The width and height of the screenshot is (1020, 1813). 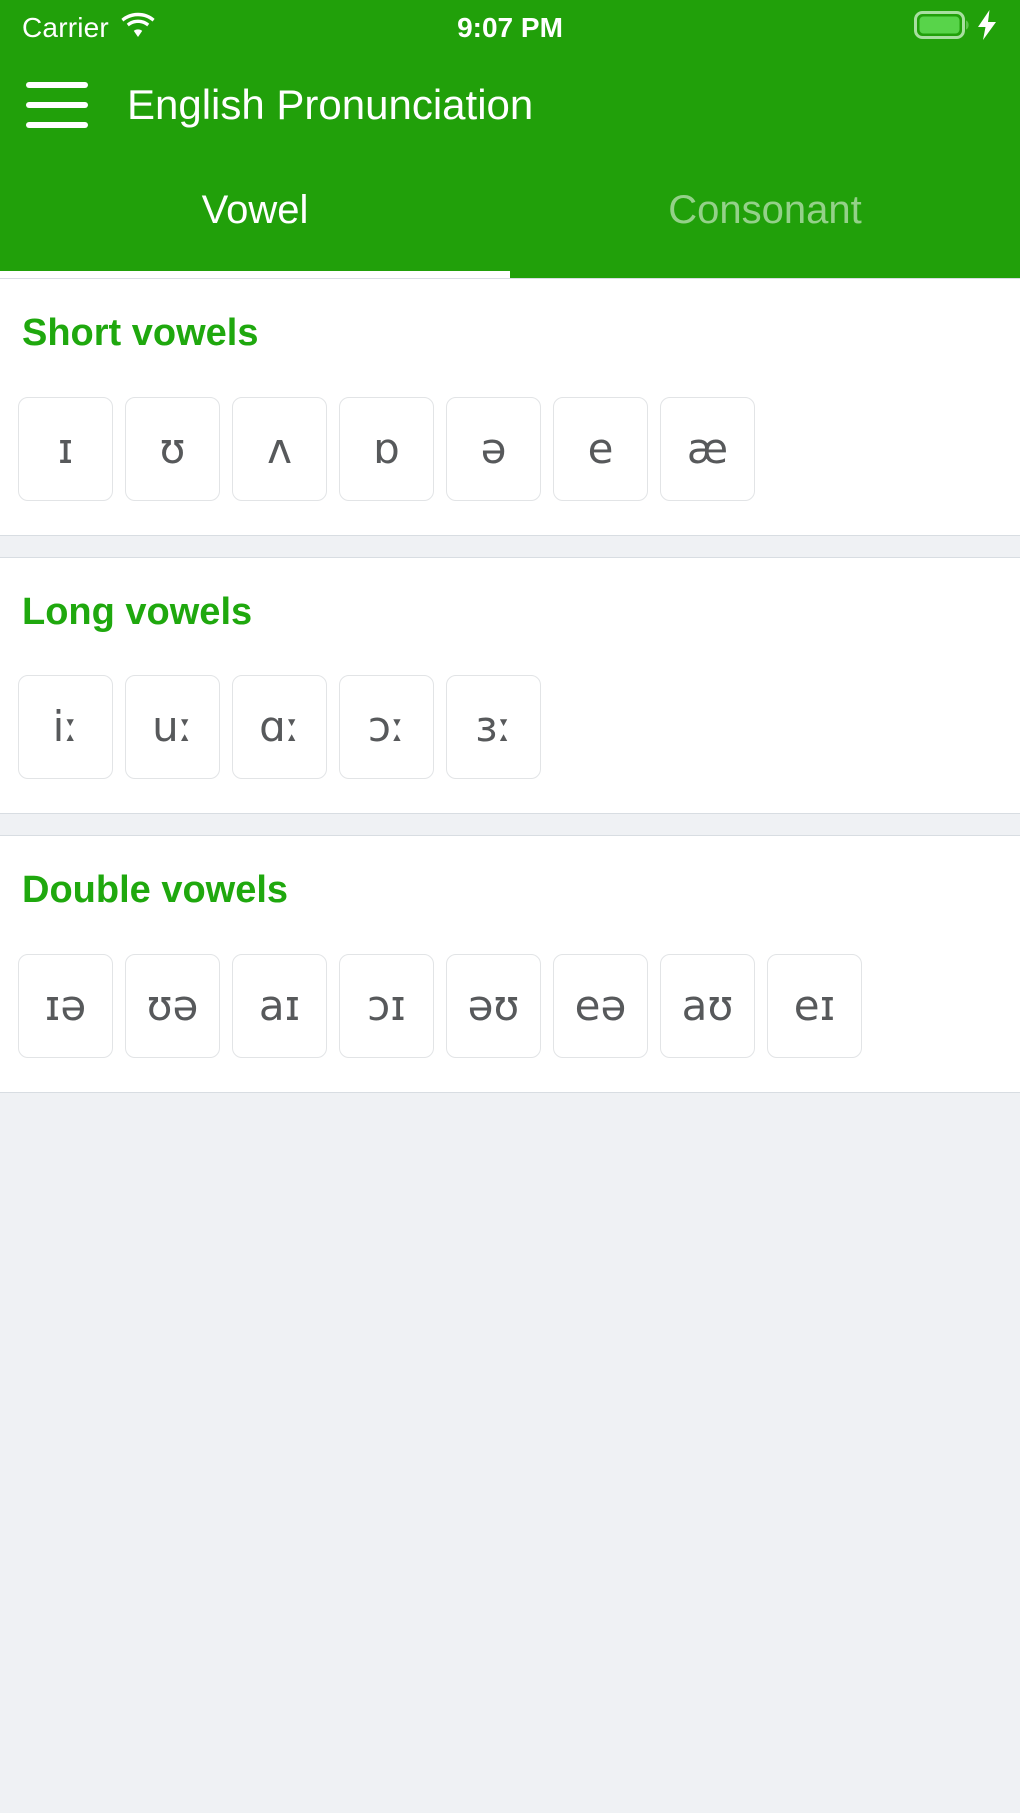 What do you see at coordinates (330, 104) in the screenshot?
I see `page-title: English Pronunciation` at bounding box center [330, 104].